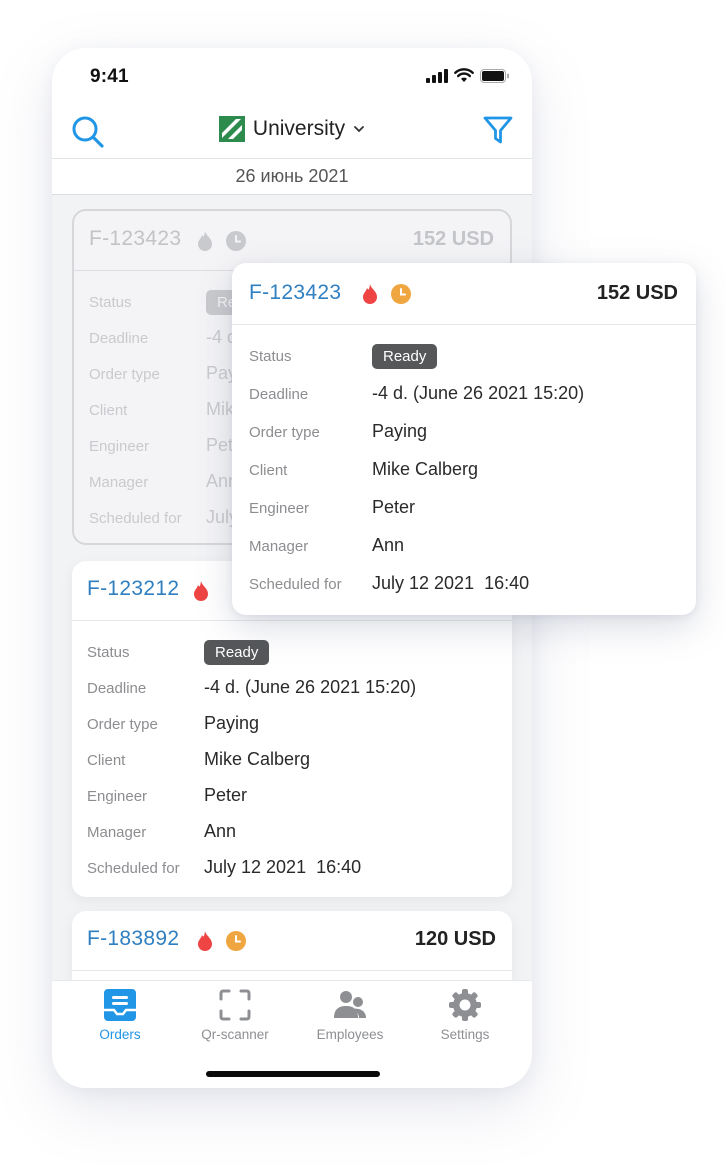 The image size is (726, 1176). What do you see at coordinates (350, 1004) in the screenshot?
I see `employees-icon` at bounding box center [350, 1004].